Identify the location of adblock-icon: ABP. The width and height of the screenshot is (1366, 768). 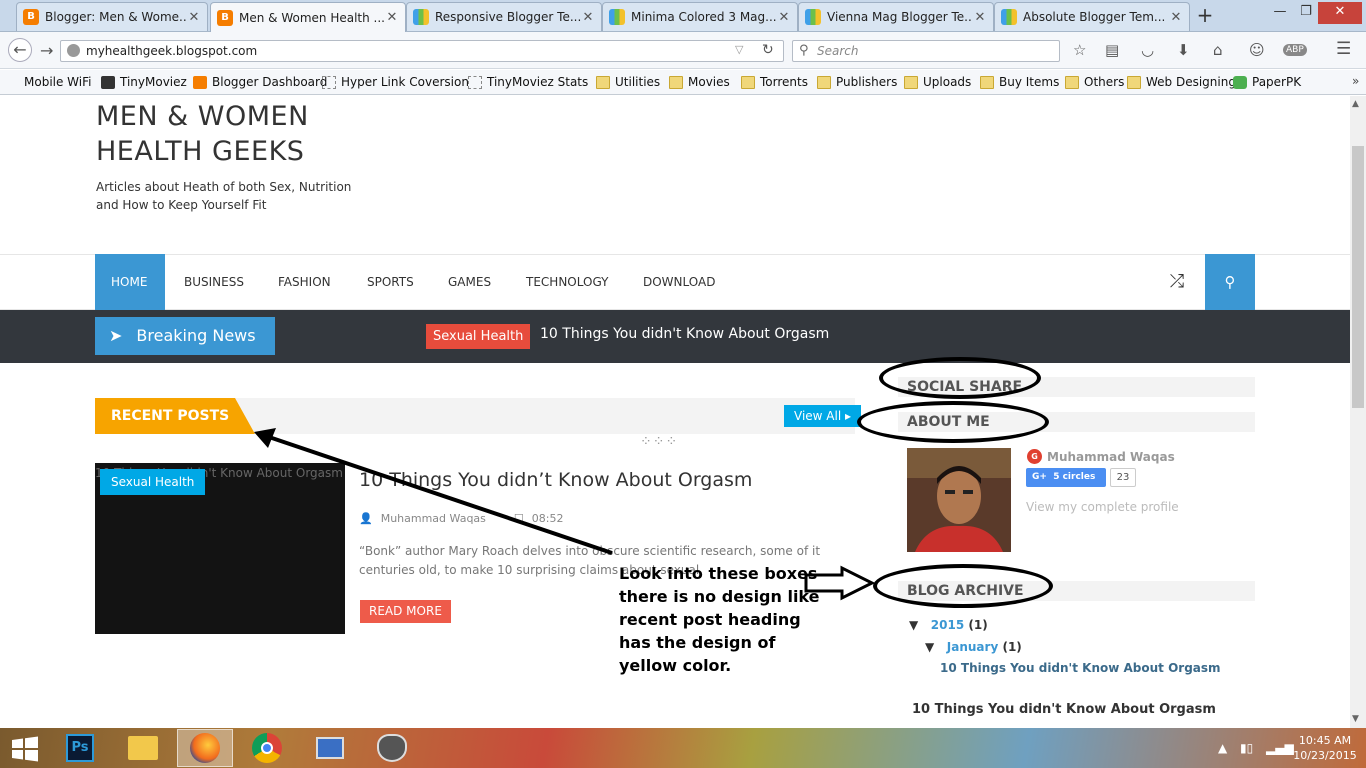
(1295, 50).